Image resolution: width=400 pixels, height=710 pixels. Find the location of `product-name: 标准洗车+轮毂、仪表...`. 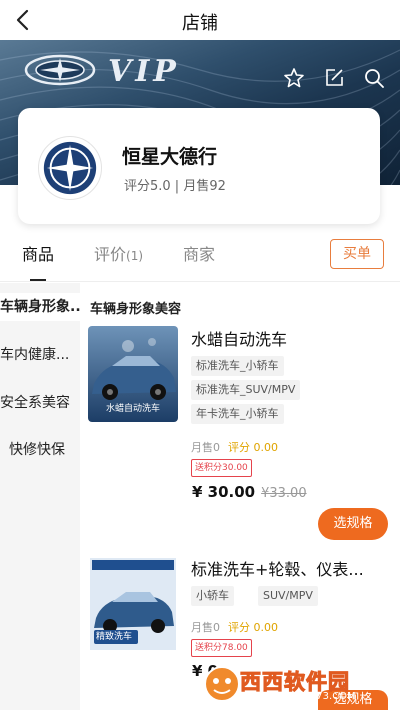

product-name: 标准洗车+轮毂、仪表... is located at coordinates (277, 568).